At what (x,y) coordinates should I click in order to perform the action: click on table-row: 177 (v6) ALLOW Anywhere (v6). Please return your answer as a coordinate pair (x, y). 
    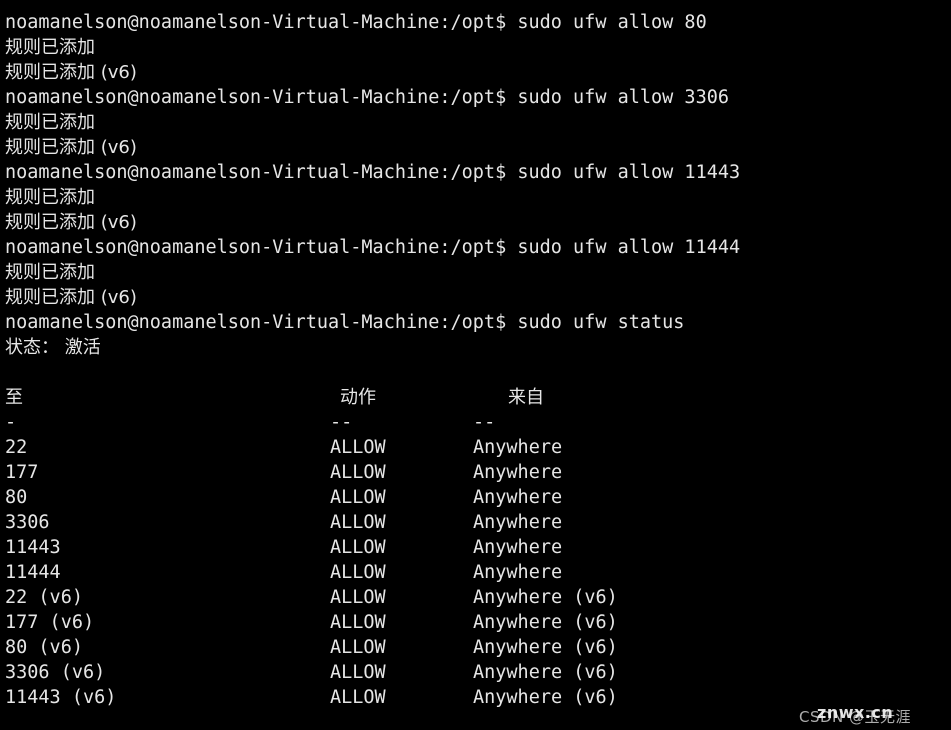
    Looking at the image, I should click on (478, 622).